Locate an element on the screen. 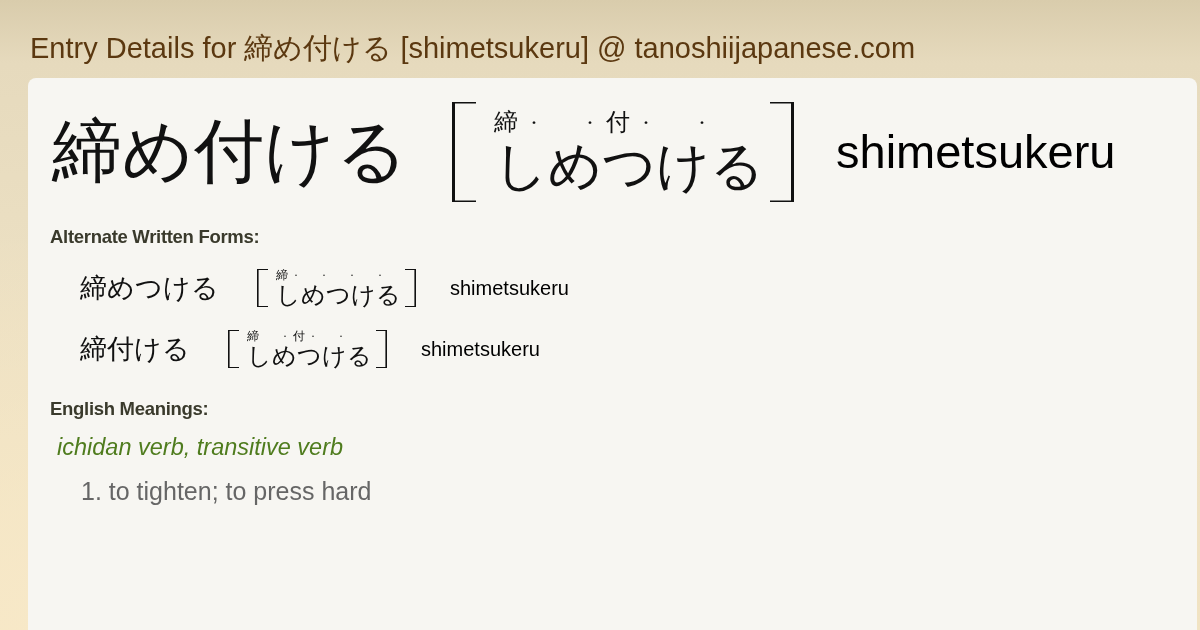 The image size is (1200, 630). kanji-marks: 締· · · · is located at coordinates (332, 275).